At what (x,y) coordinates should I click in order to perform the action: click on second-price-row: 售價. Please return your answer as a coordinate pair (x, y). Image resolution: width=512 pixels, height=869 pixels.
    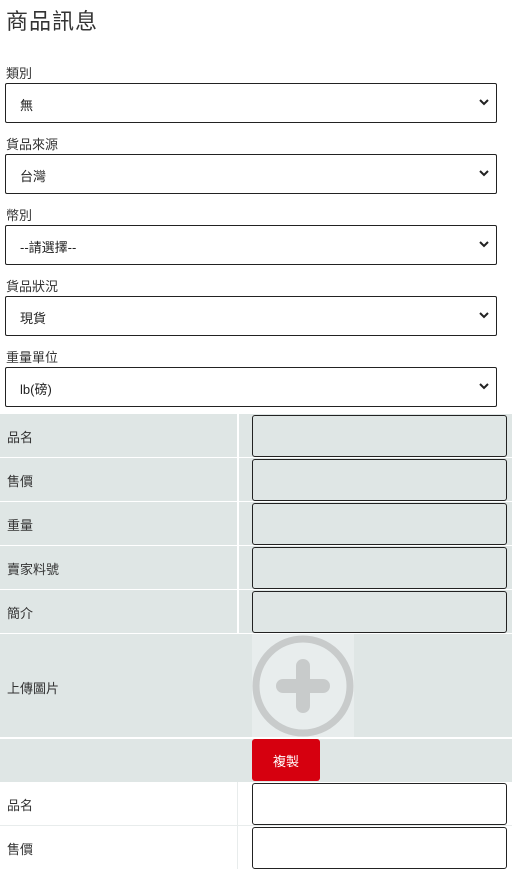
    Looking at the image, I should click on (256, 847).